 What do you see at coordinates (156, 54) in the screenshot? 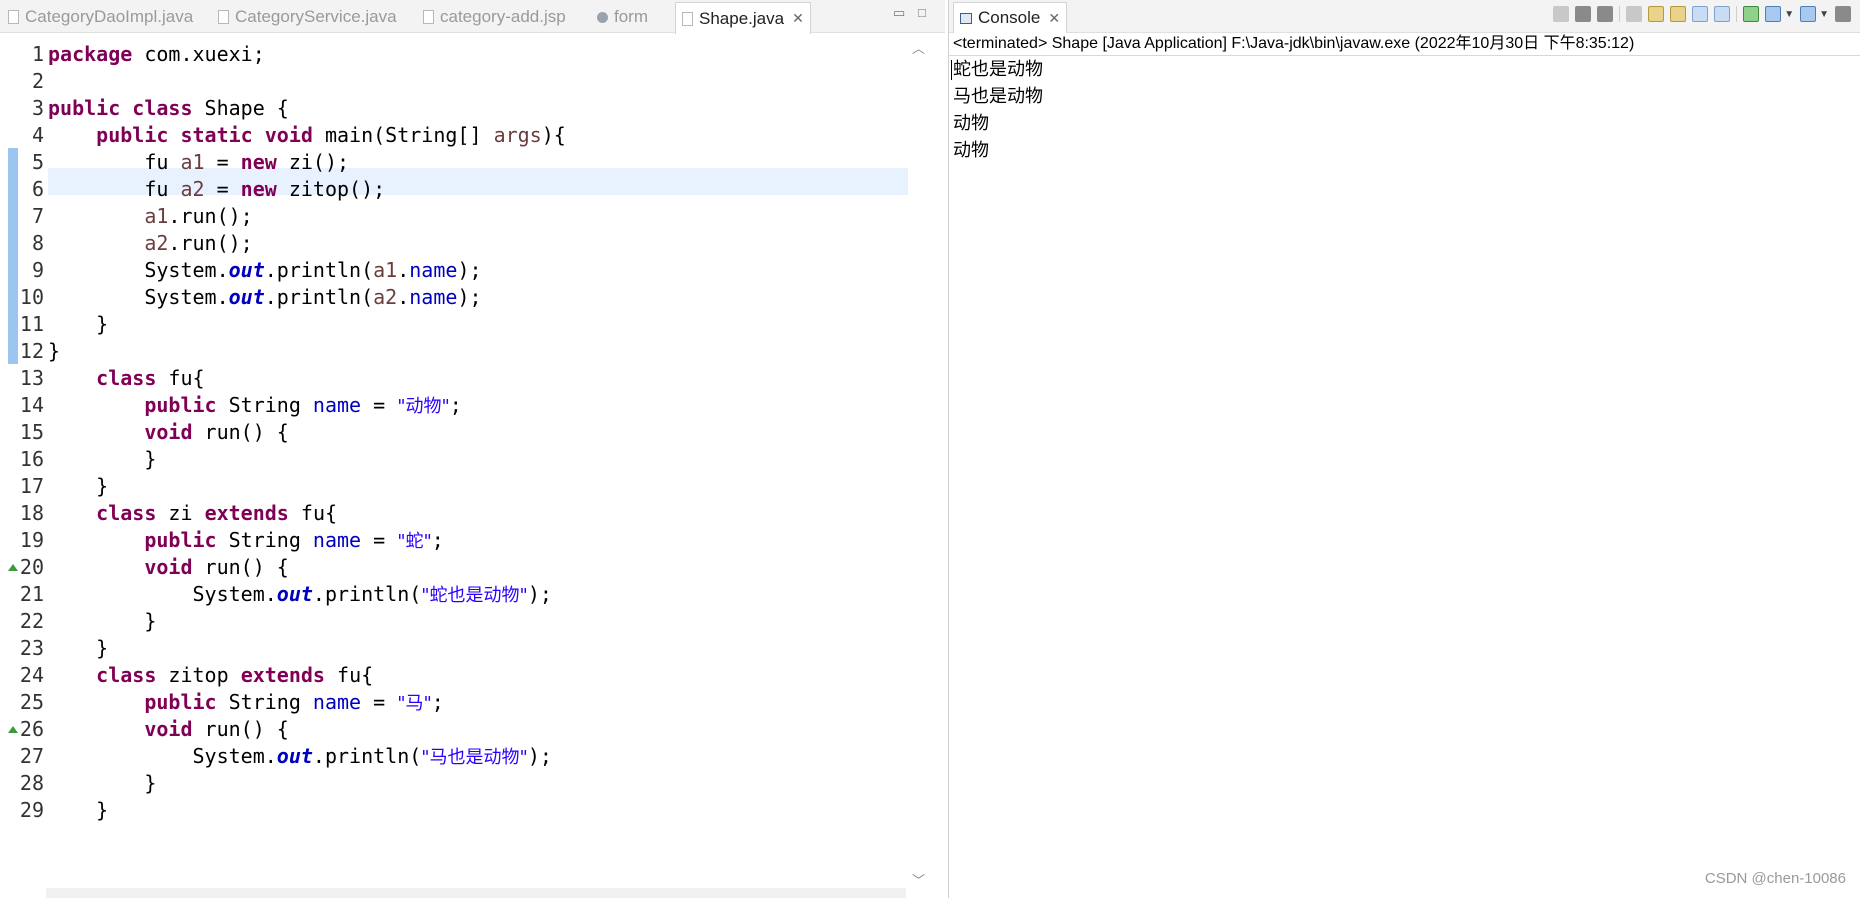
I see `code-line: package com.xuexi;` at bounding box center [156, 54].